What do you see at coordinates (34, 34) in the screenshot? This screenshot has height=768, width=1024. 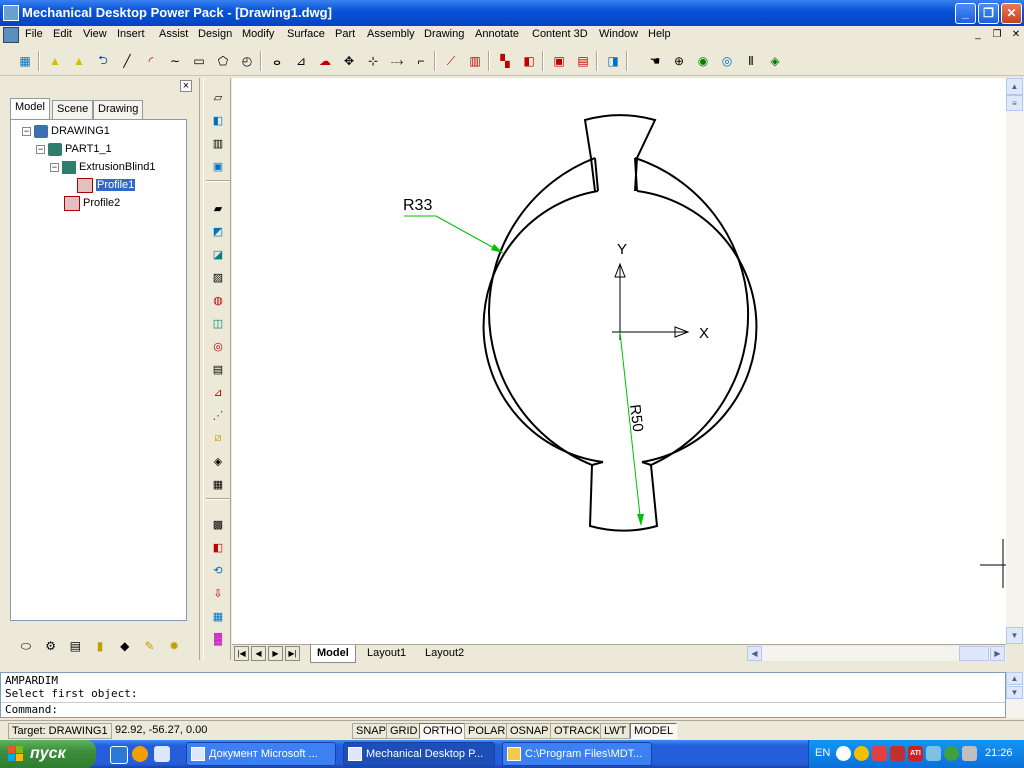 I see `menu-file: File` at bounding box center [34, 34].